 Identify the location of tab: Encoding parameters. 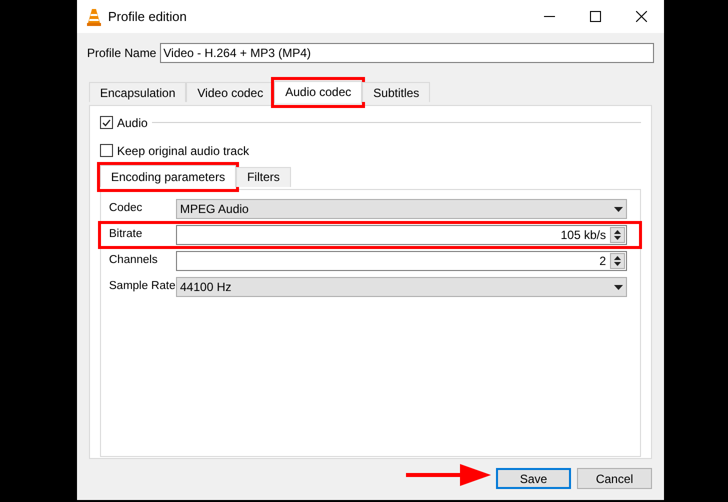
(168, 176).